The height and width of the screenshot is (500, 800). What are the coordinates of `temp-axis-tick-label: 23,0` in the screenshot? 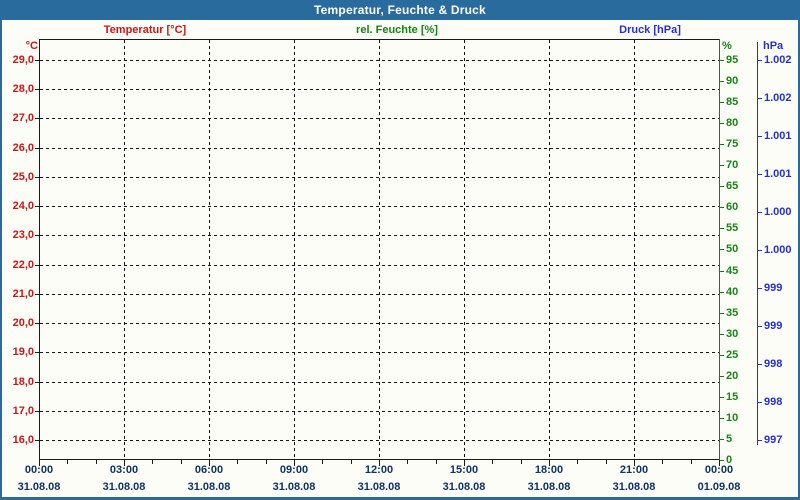 It's located at (23, 235).